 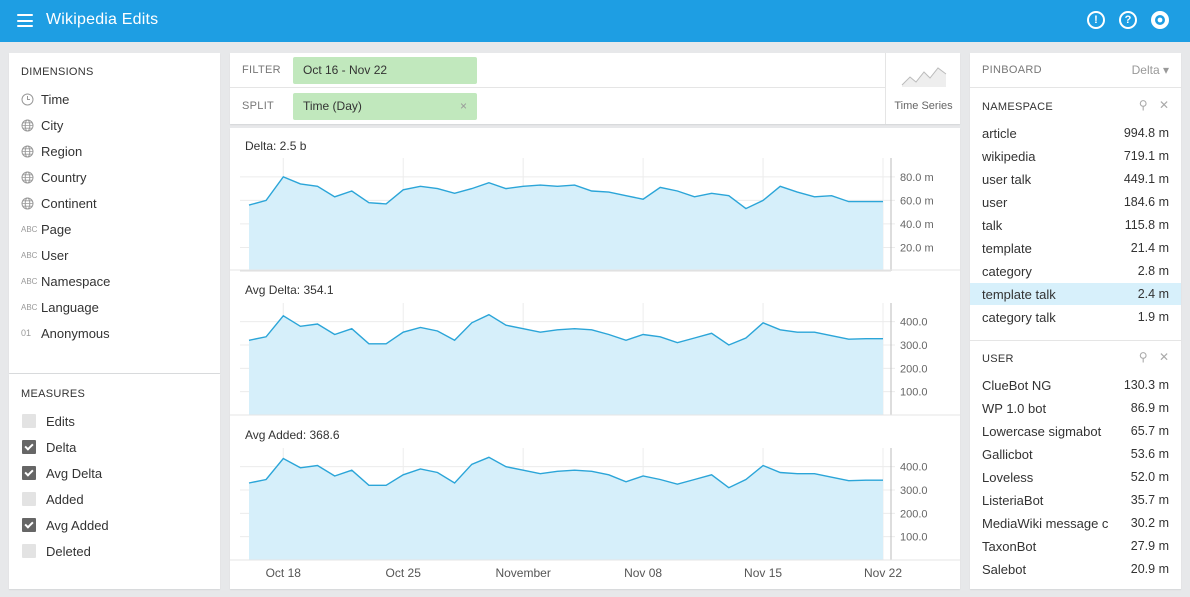 What do you see at coordinates (1075, 317) in the screenshot?
I see `pinboard-row: category talk 1.9 m` at bounding box center [1075, 317].